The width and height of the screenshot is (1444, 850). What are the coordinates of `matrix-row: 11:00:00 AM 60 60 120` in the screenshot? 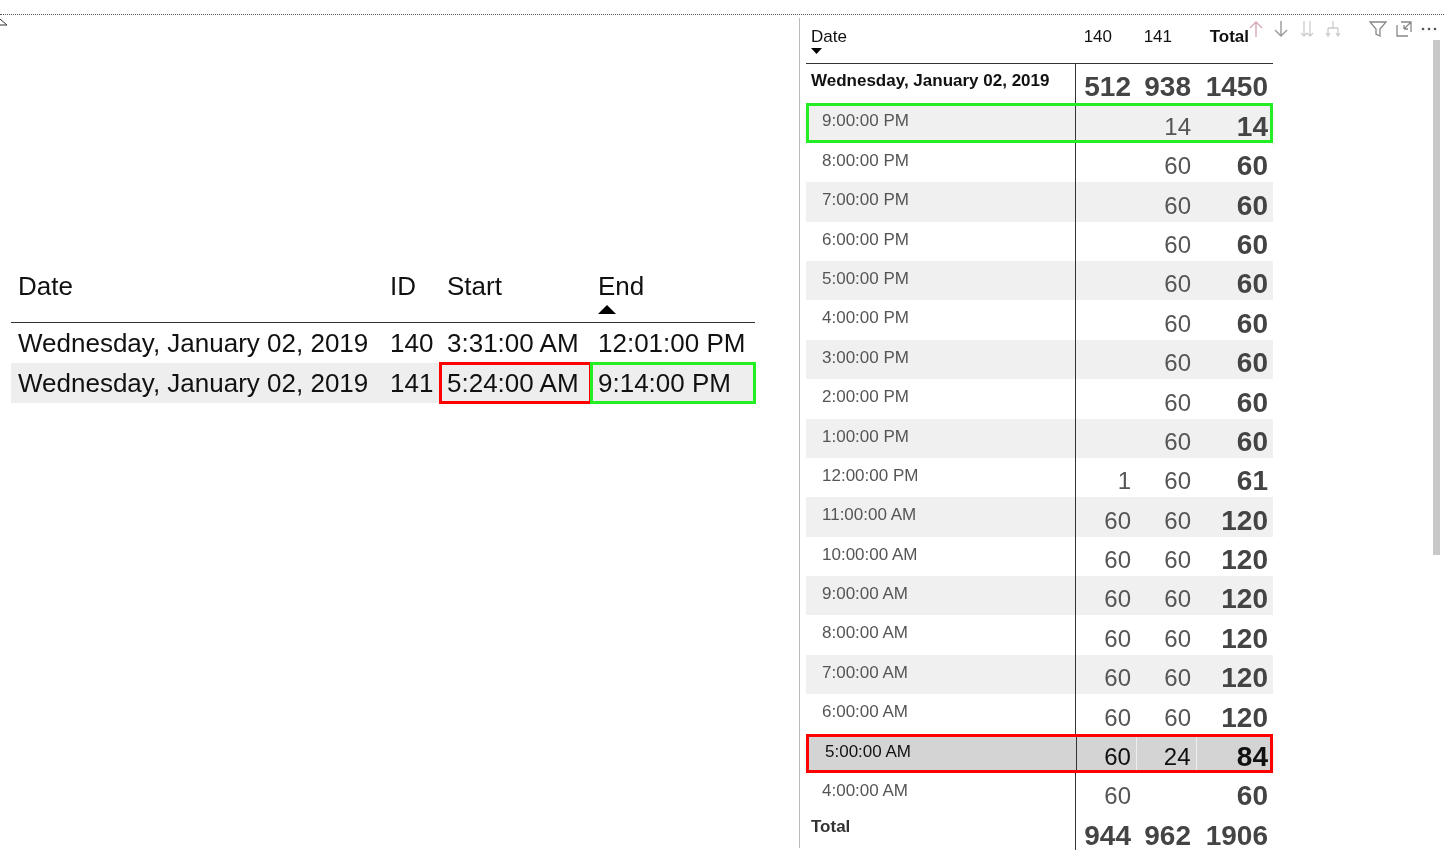 It's located at (1039, 517).